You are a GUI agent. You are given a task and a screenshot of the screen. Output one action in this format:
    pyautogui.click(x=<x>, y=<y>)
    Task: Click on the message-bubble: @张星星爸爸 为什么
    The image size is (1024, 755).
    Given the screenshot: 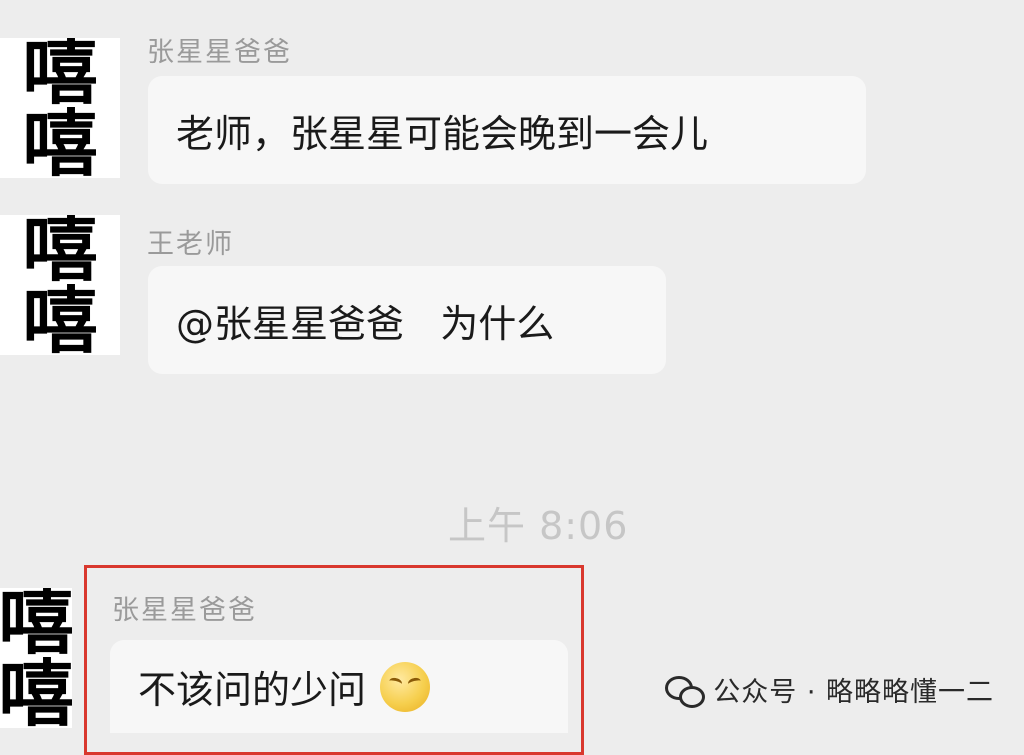 What is the action you would take?
    pyautogui.click(x=407, y=320)
    